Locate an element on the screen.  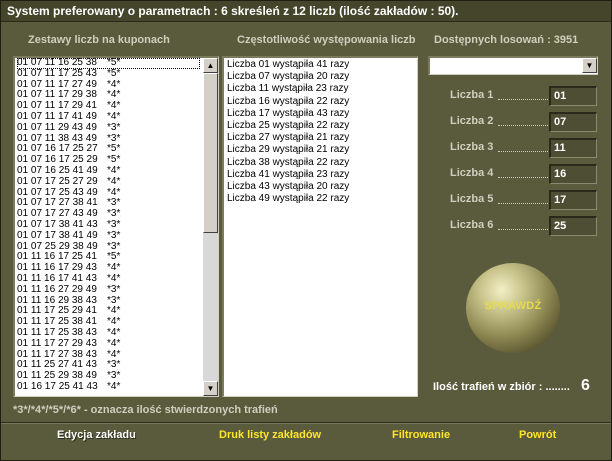
number-label-5: Liczba 5 is located at coordinates (472, 199).